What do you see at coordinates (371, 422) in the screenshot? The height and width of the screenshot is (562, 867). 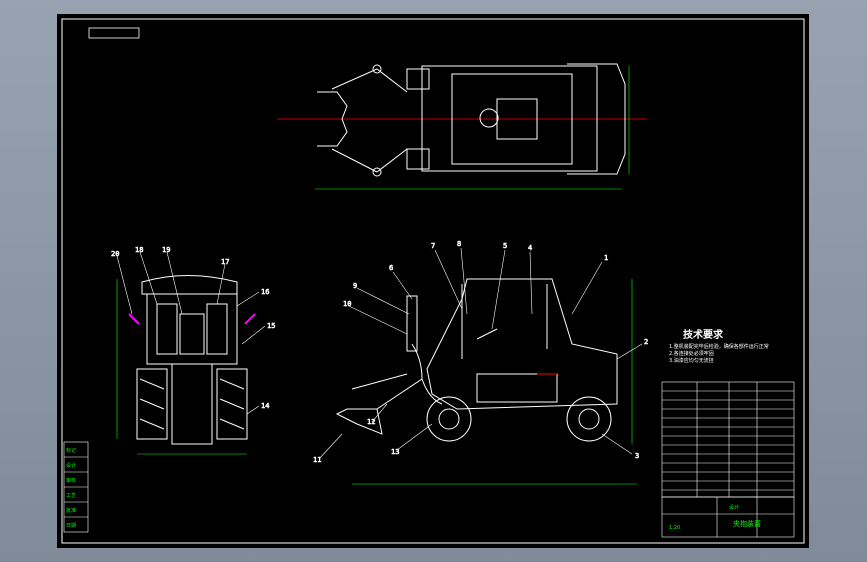 I see `callout-12: 12` at bounding box center [371, 422].